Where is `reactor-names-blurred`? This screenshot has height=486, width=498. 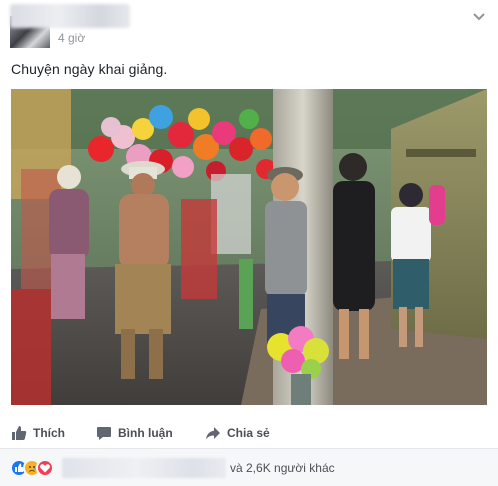 reactor-names-blurred is located at coordinates (144, 468).